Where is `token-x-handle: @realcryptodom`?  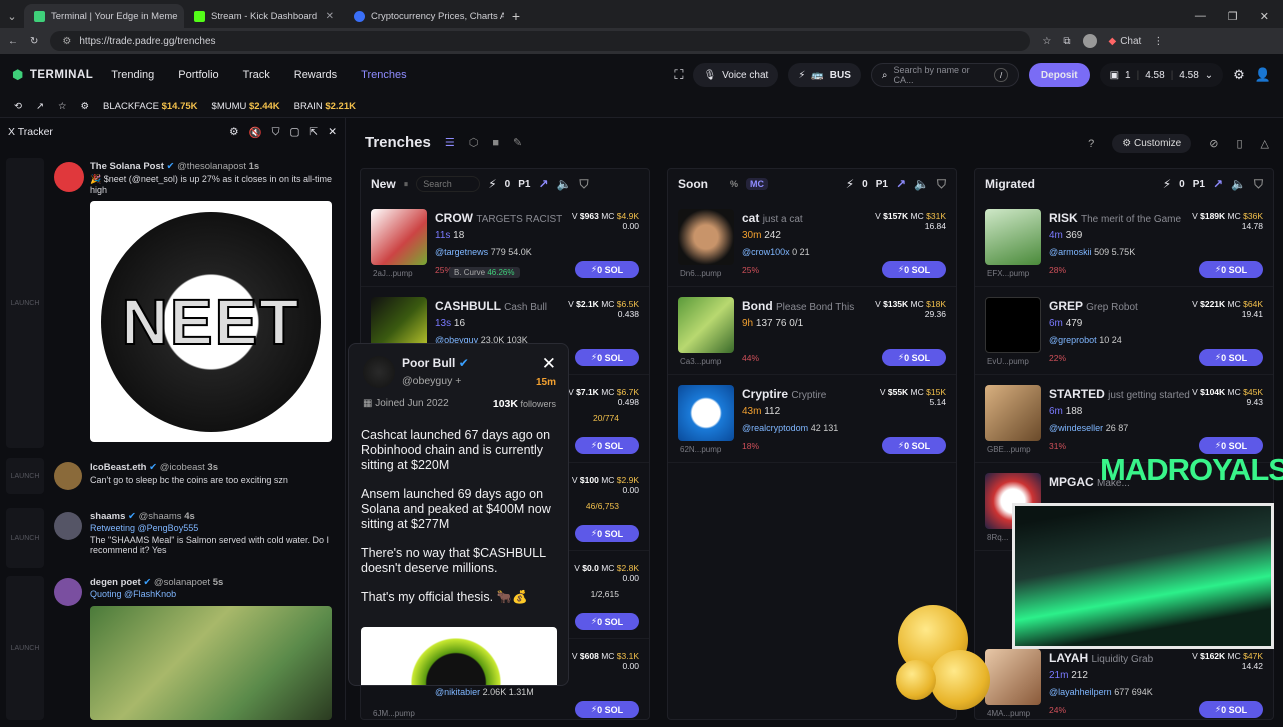
token-x-handle: @realcryptodom is located at coordinates (775, 428).